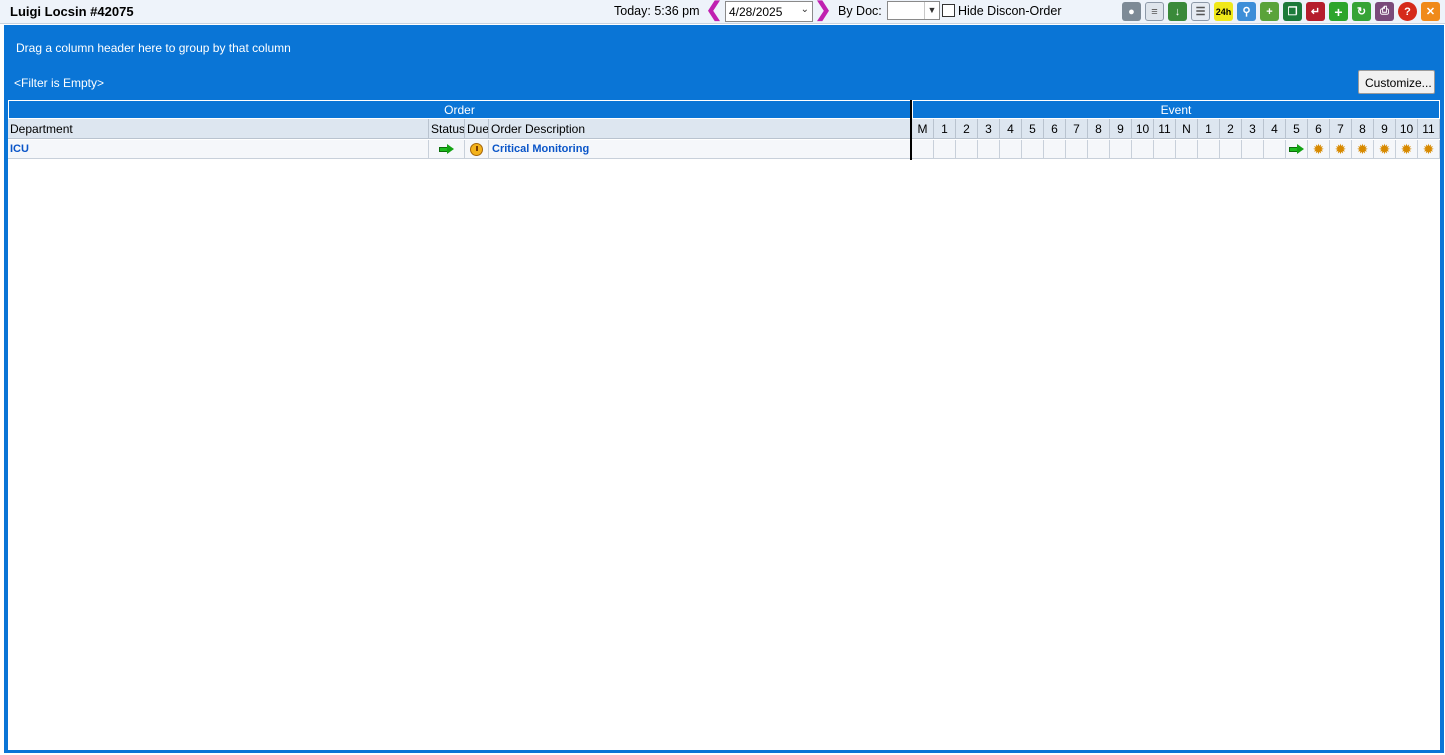 This screenshot has height=755, width=1445. Describe the element at coordinates (1269, 11) in the screenshot. I see `add-note-icon: +` at that location.